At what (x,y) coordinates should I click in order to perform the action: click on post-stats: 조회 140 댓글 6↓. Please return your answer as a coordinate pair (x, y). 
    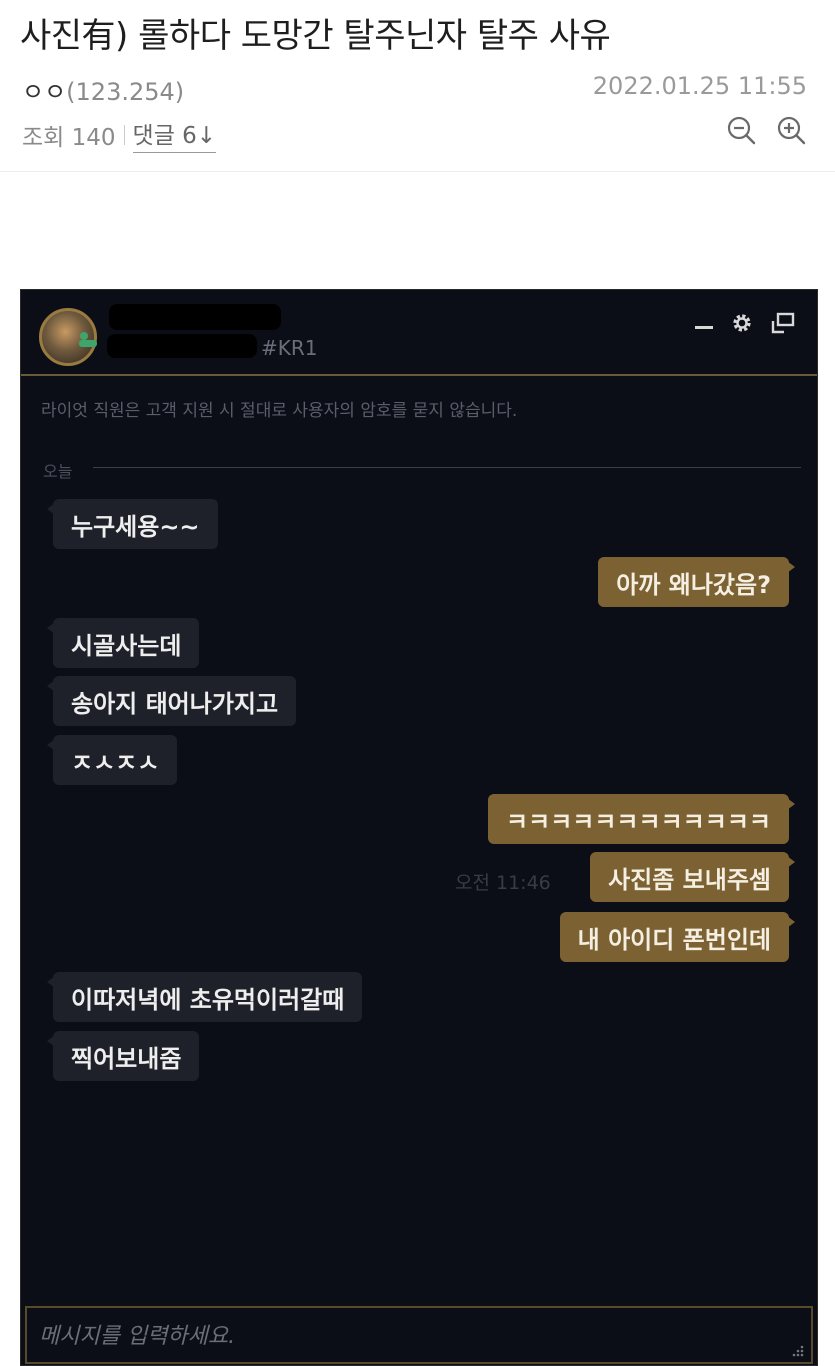
    Looking at the image, I should click on (119, 134).